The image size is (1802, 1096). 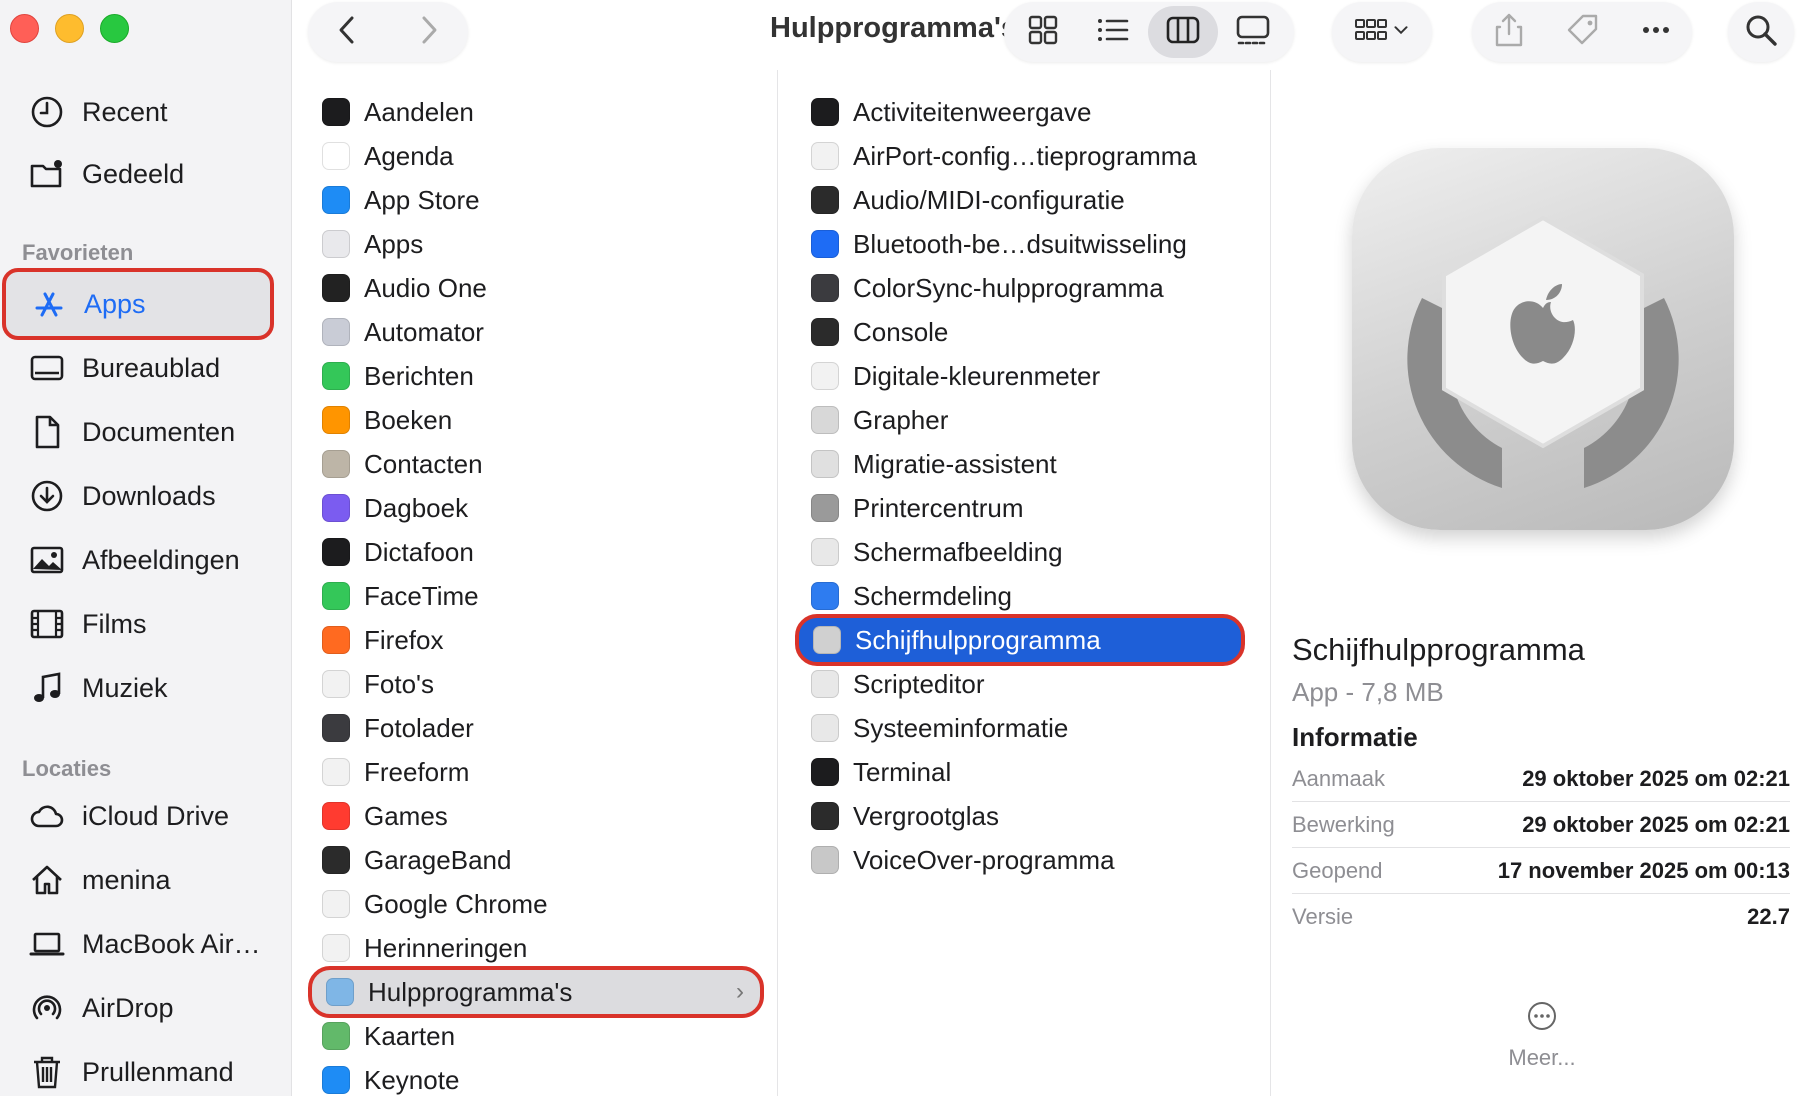 I want to click on list-item-digitale-kleurenmeter: Digitale-kleurenmeter, so click(x=955, y=376).